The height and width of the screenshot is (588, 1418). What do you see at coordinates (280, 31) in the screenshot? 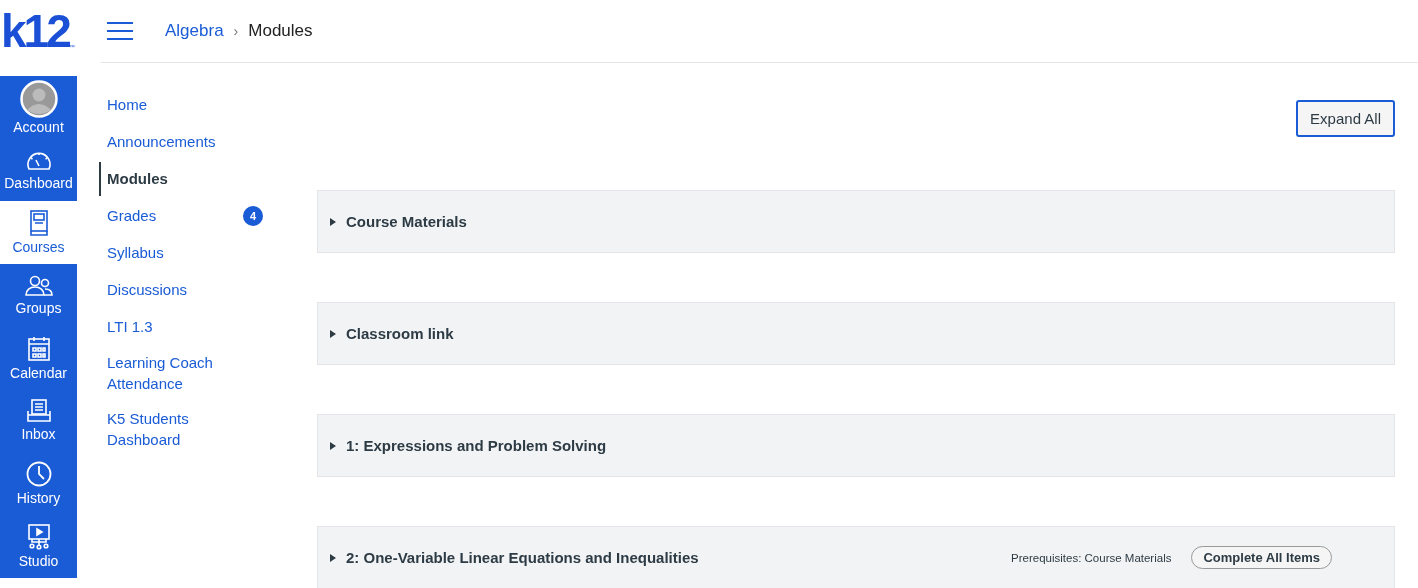
I see `breadcrumb-current: Modules` at bounding box center [280, 31].